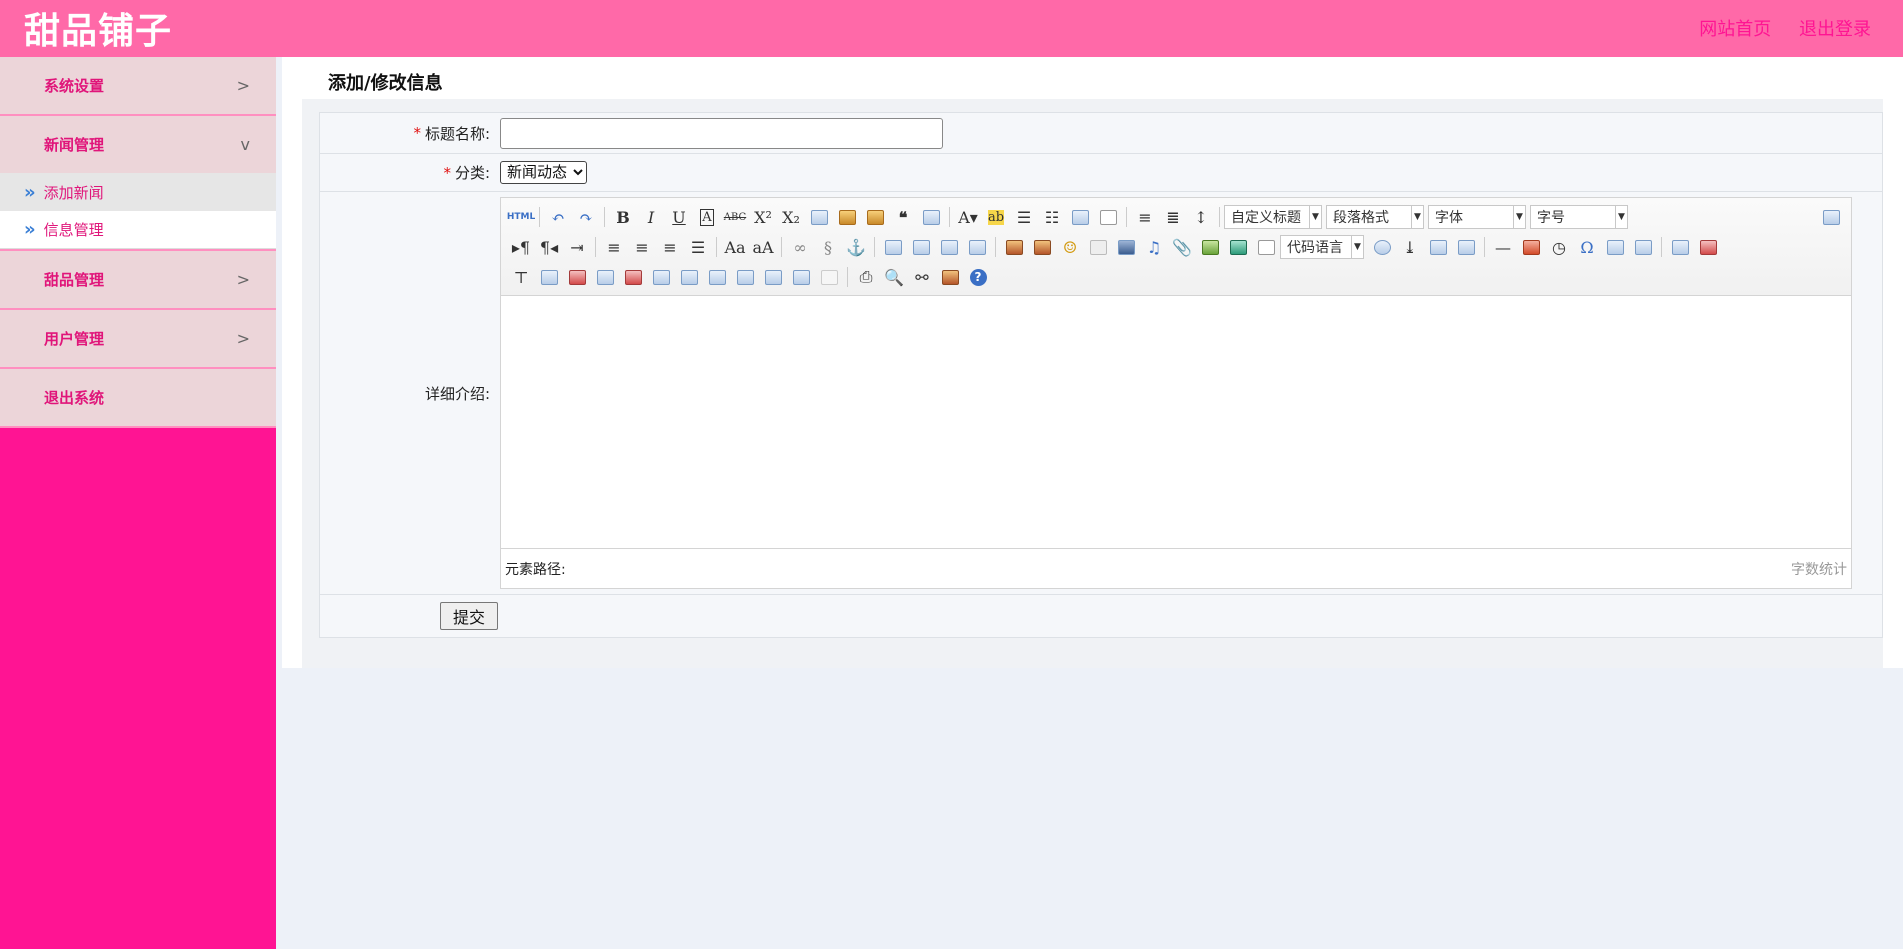 This screenshot has width=1903, height=949. Describe the element at coordinates (716, 247) in the screenshot. I see `toolbar-separator` at that location.